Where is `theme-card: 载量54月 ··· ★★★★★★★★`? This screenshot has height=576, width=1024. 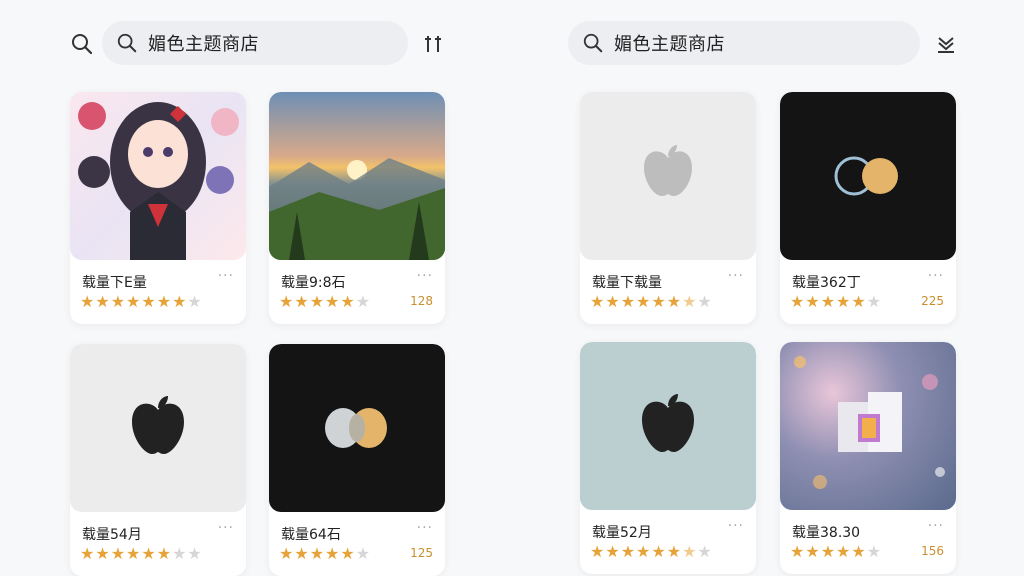 theme-card: 载量54月 ··· ★★★★★★★★ is located at coordinates (158, 460).